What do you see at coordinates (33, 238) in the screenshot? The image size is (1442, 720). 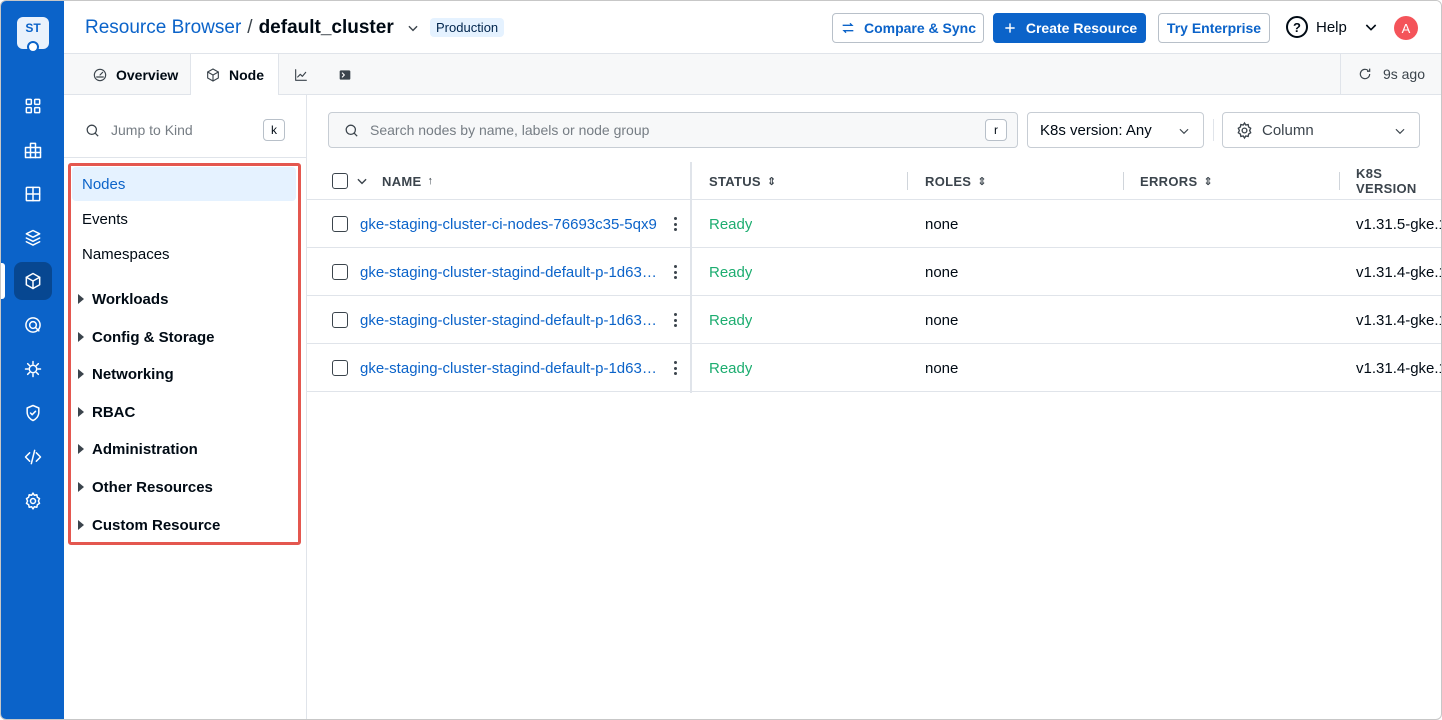 I see `stack-icon` at bounding box center [33, 238].